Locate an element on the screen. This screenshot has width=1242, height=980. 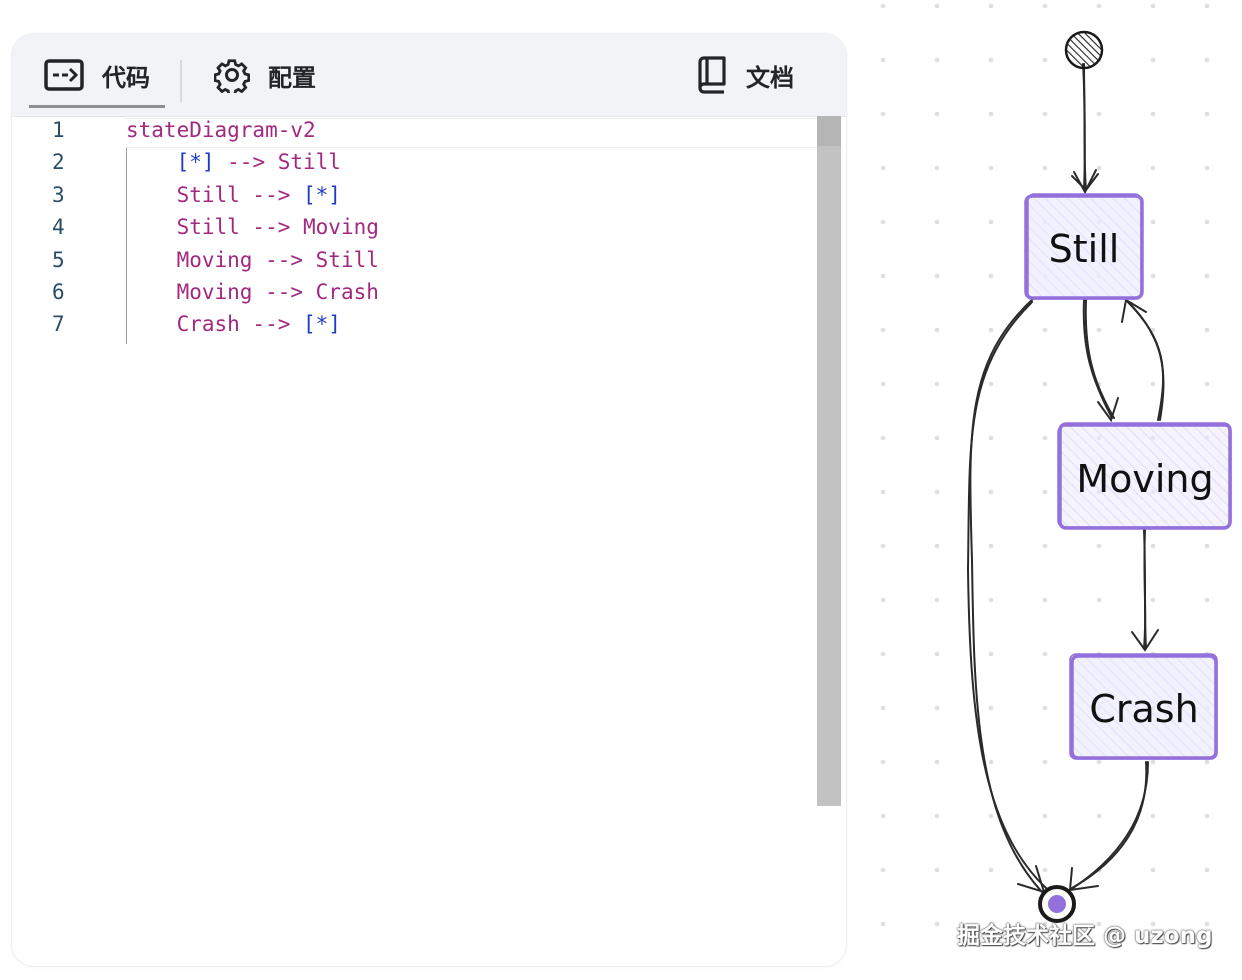
tab-code: 代码 is located at coordinates (97, 75).